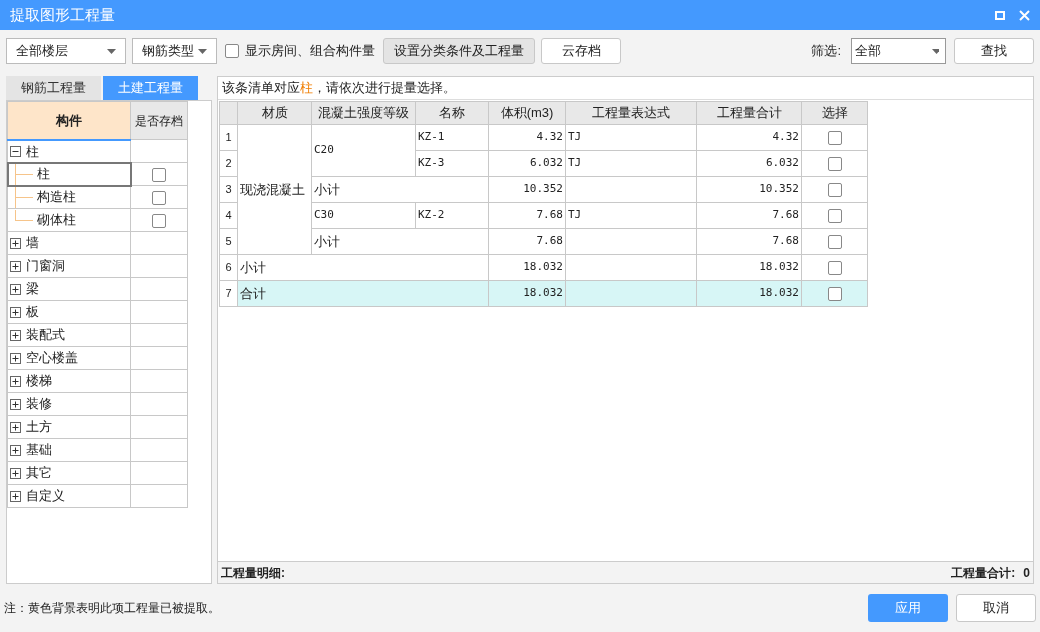  What do you see at coordinates (39, 473) in the screenshot?
I see `tree-item: 其它` at bounding box center [39, 473].